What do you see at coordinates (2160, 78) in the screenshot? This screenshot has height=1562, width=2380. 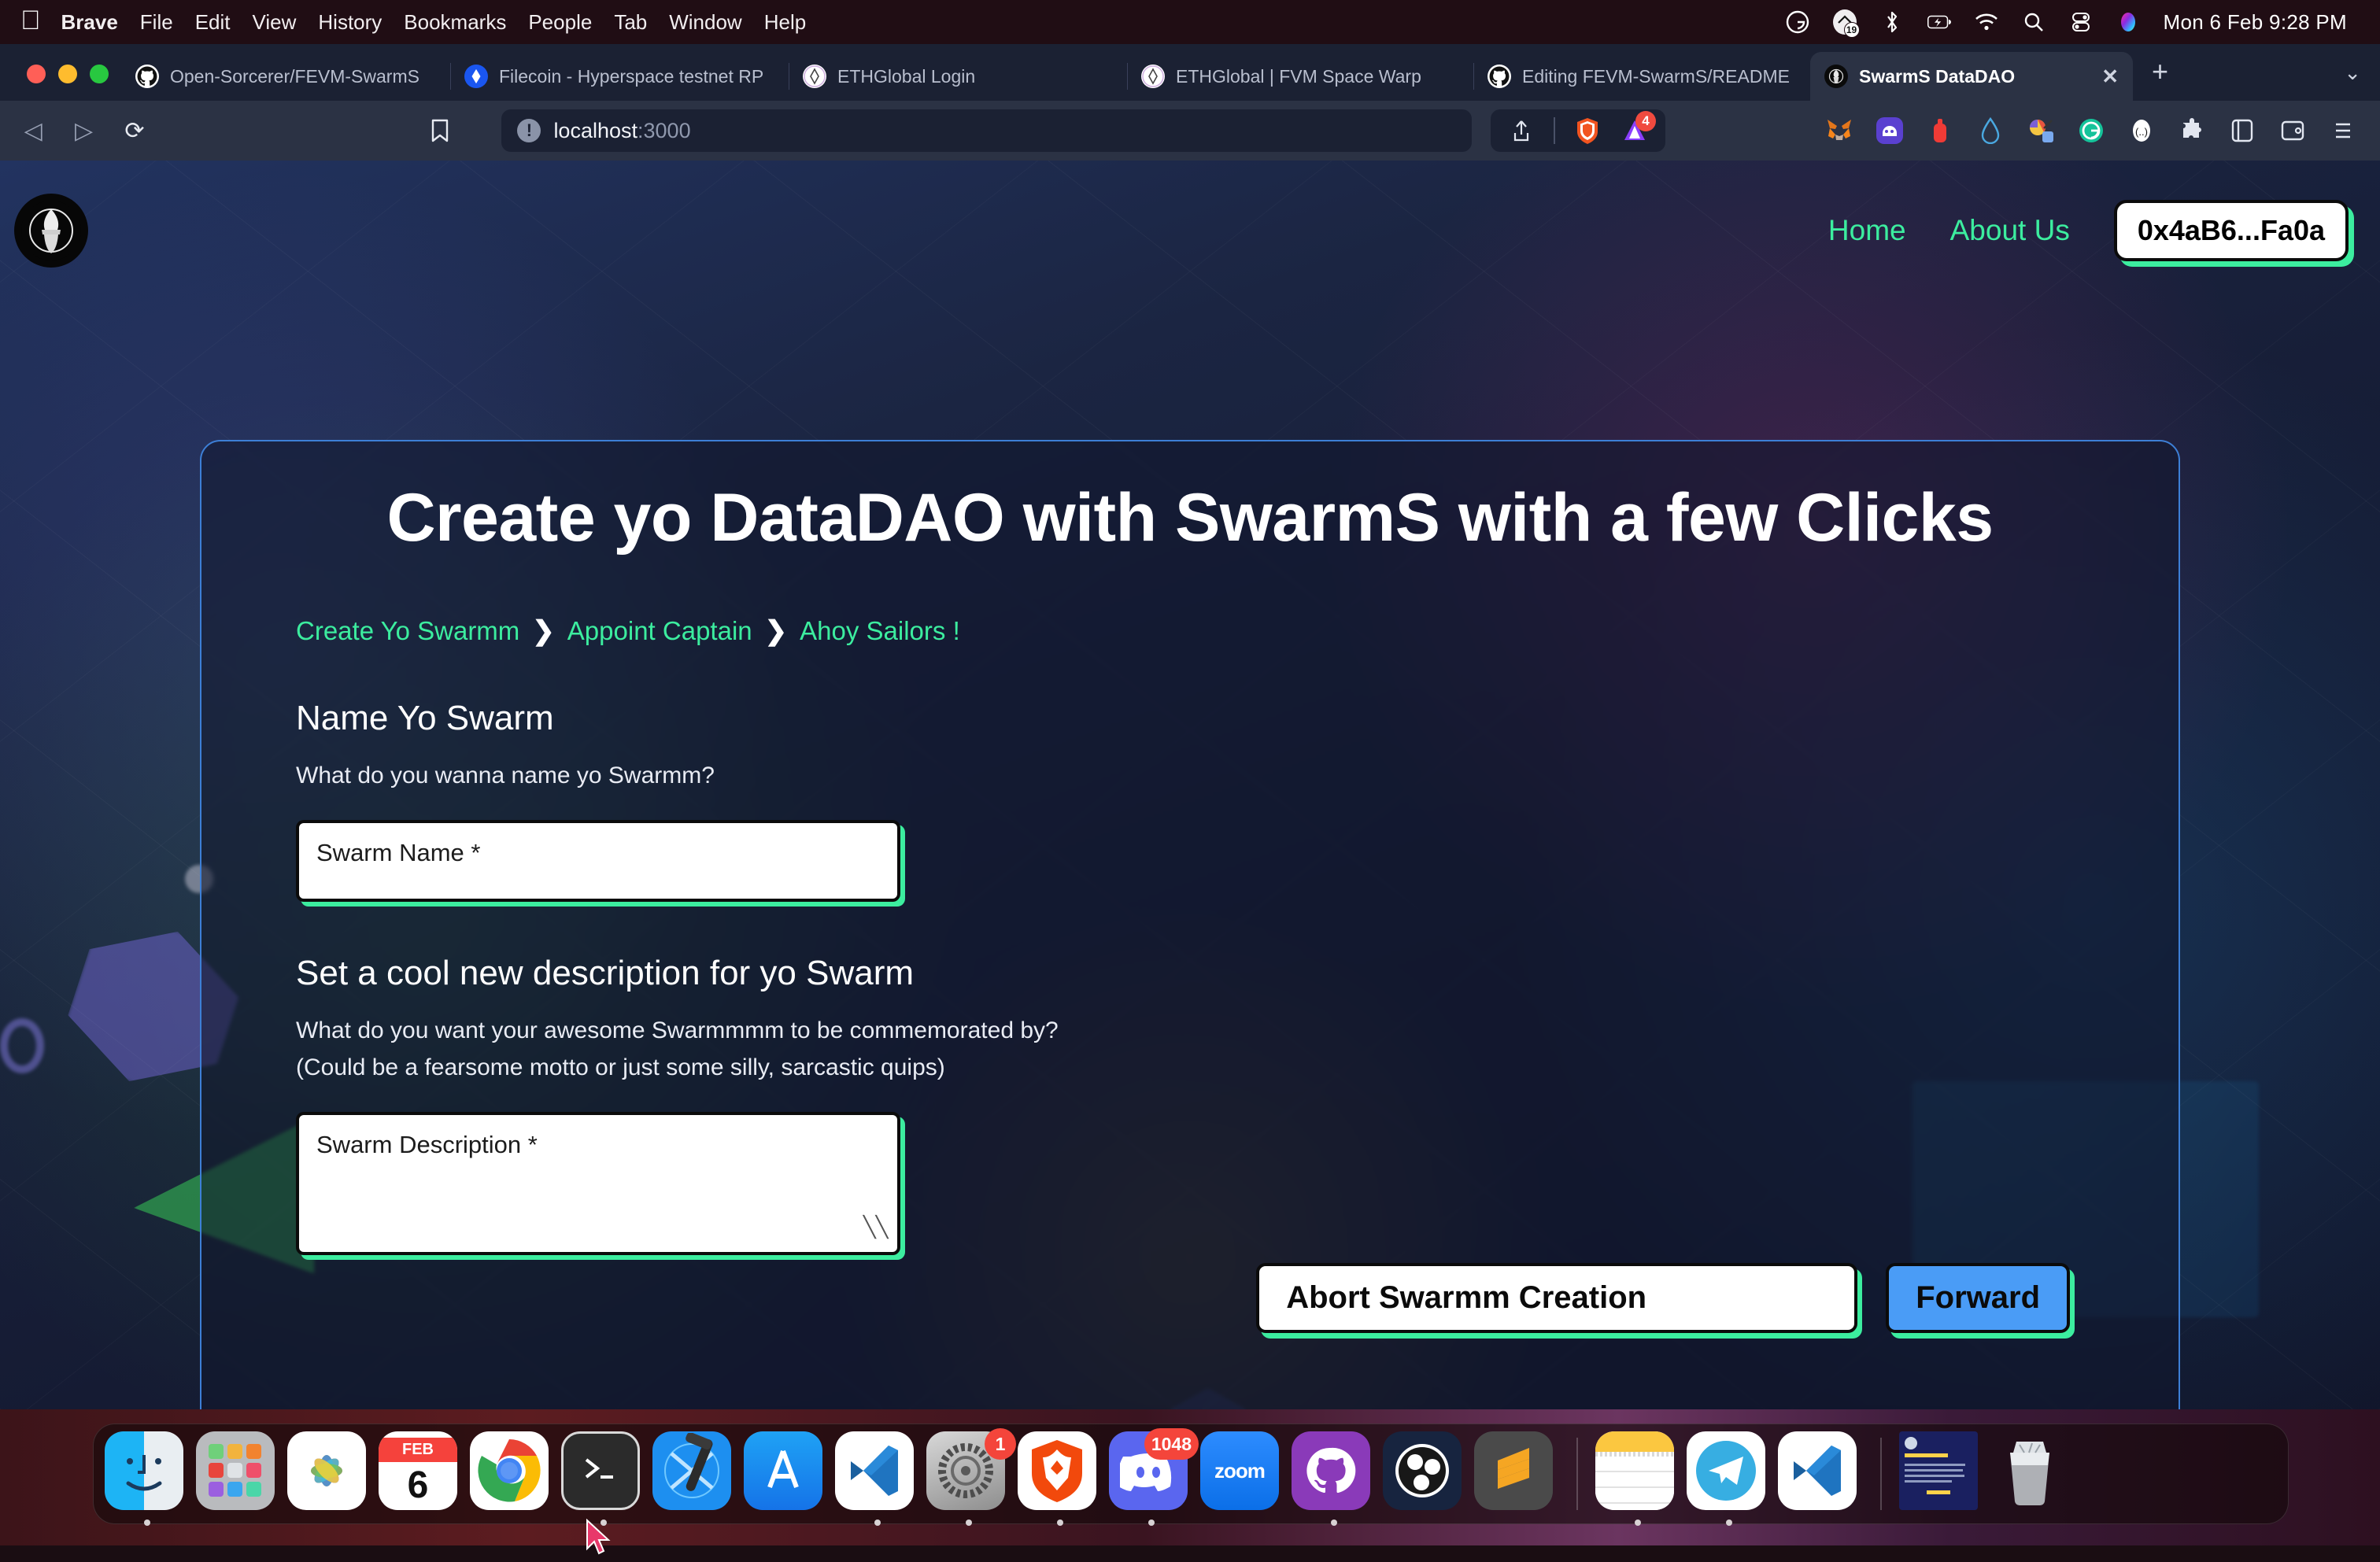 I see `new-tab-button: +` at bounding box center [2160, 78].